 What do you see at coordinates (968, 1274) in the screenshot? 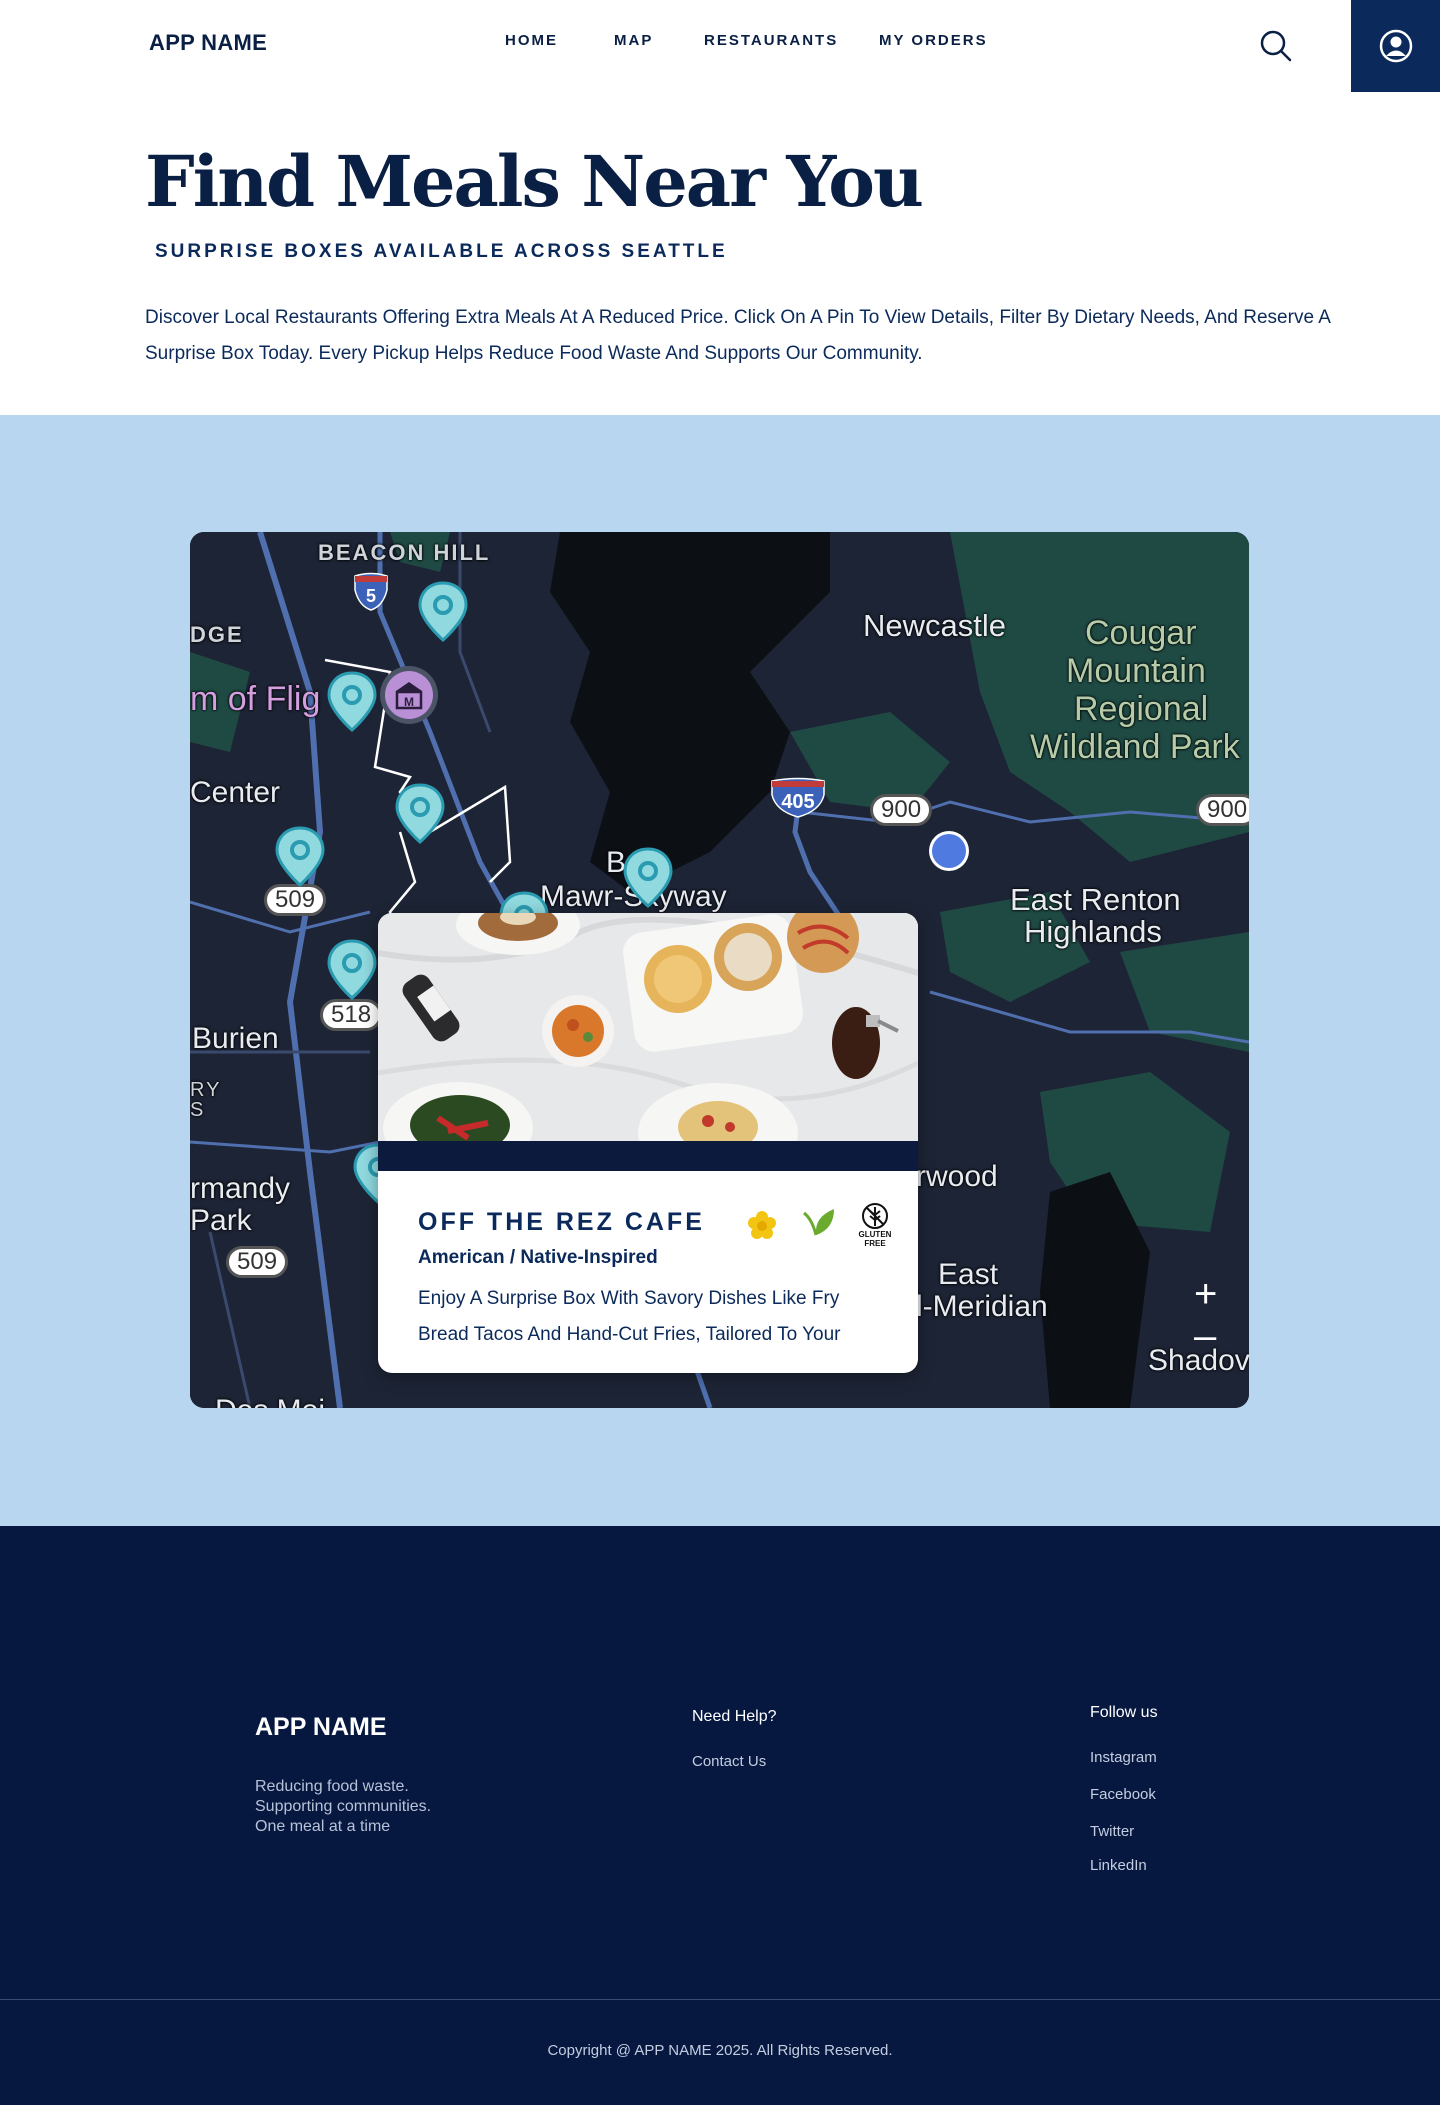
I see `map-label-east: East` at bounding box center [968, 1274].